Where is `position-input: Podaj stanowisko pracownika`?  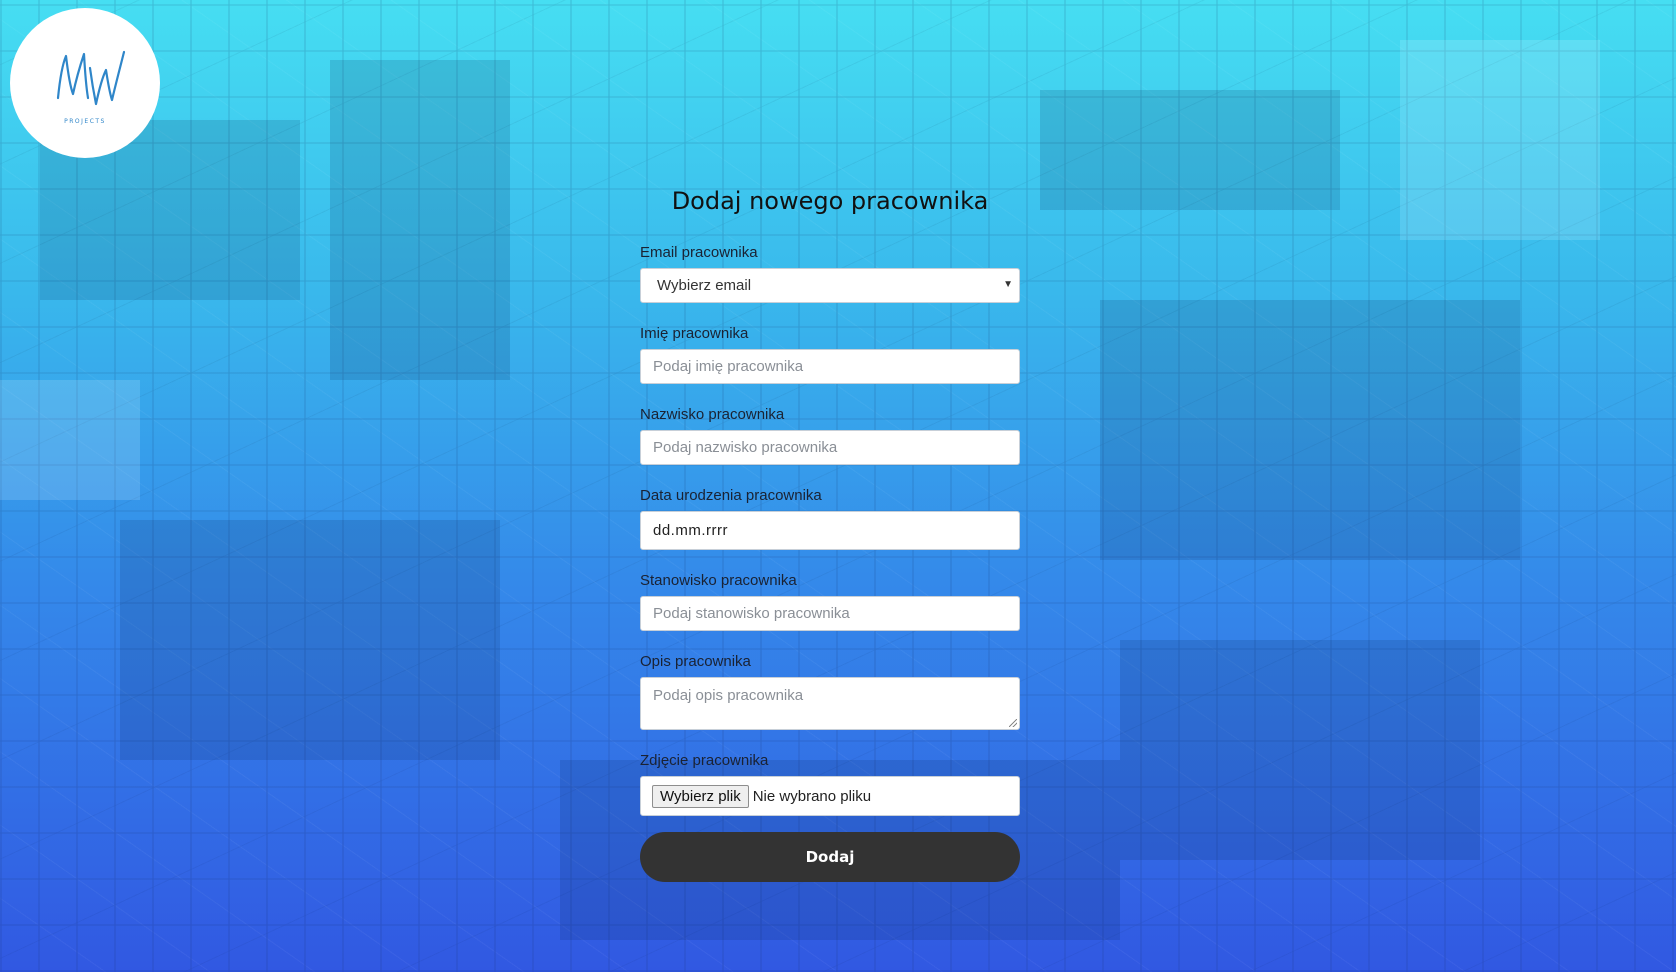 position-input: Podaj stanowisko pracownika is located at coordinates (830, 613).